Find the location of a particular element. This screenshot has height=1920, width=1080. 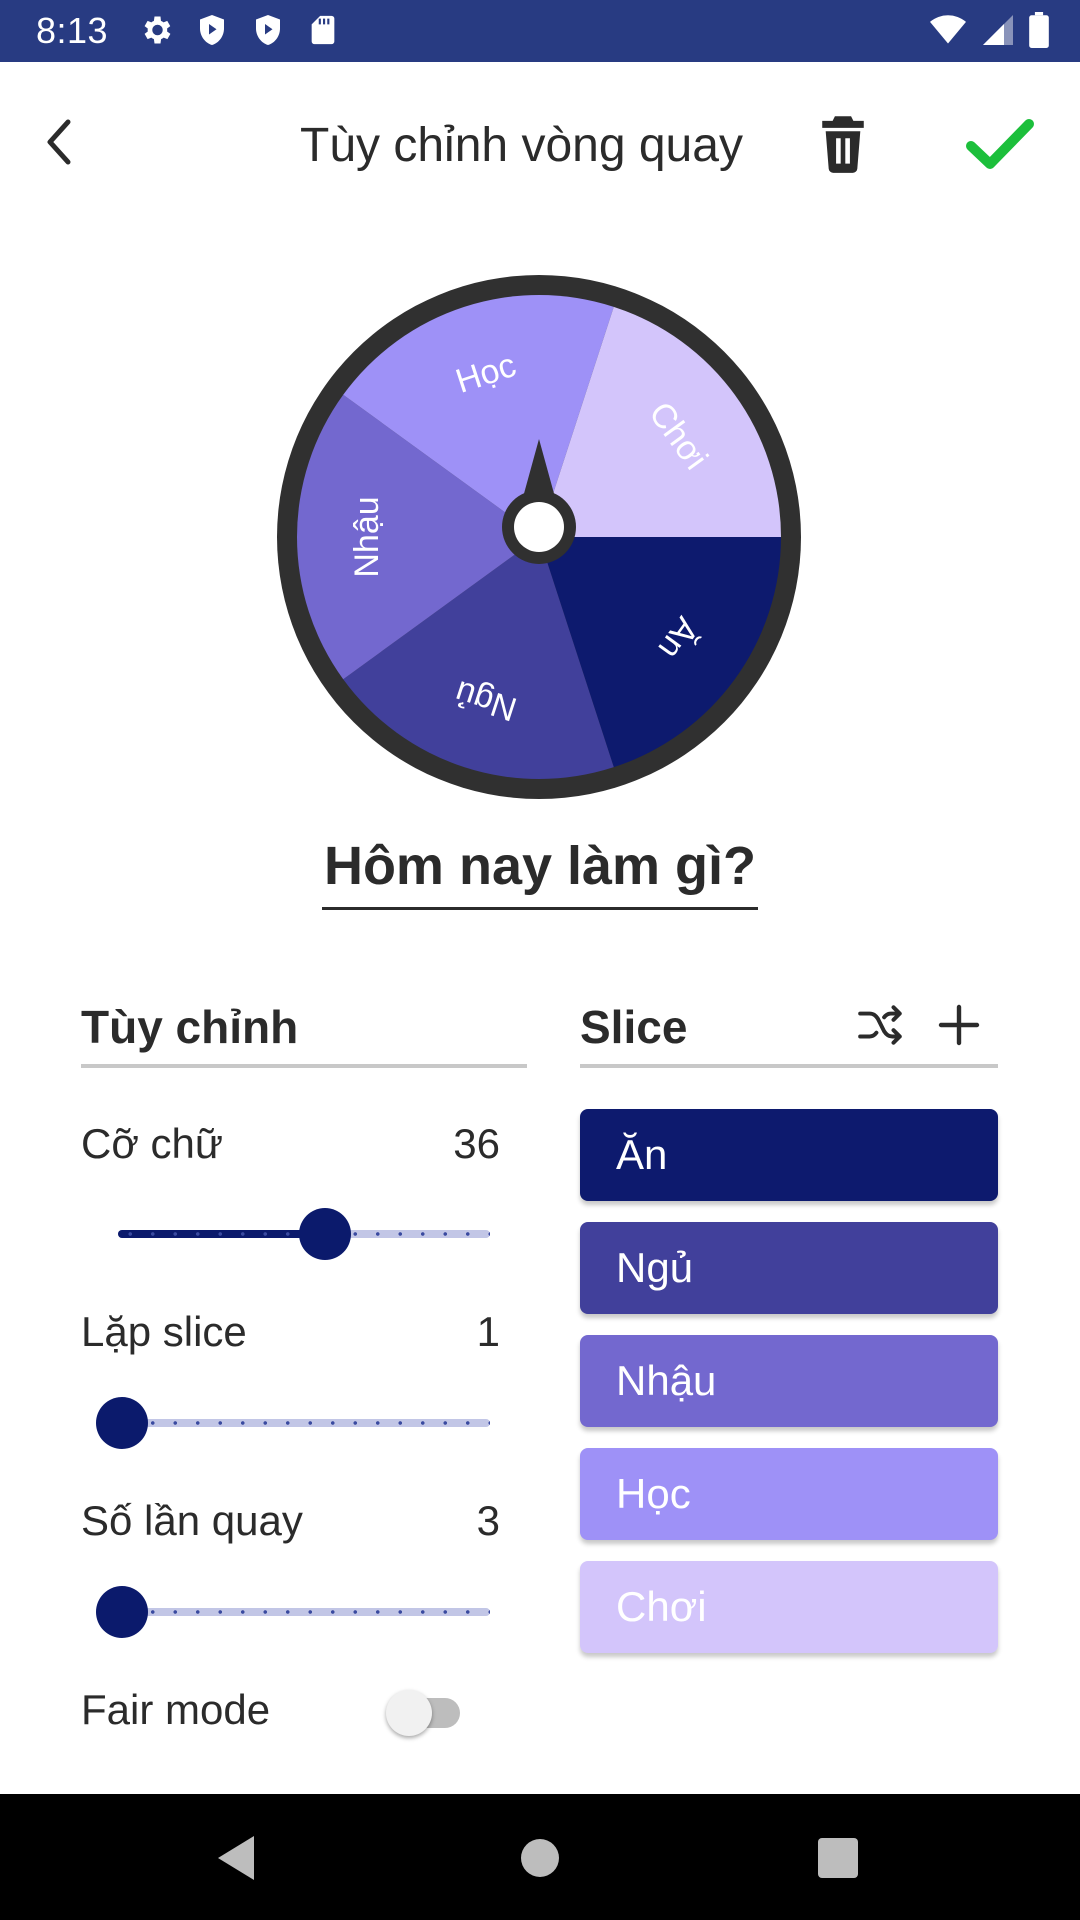

add-slice-button is located at coordinates (959, 1027).